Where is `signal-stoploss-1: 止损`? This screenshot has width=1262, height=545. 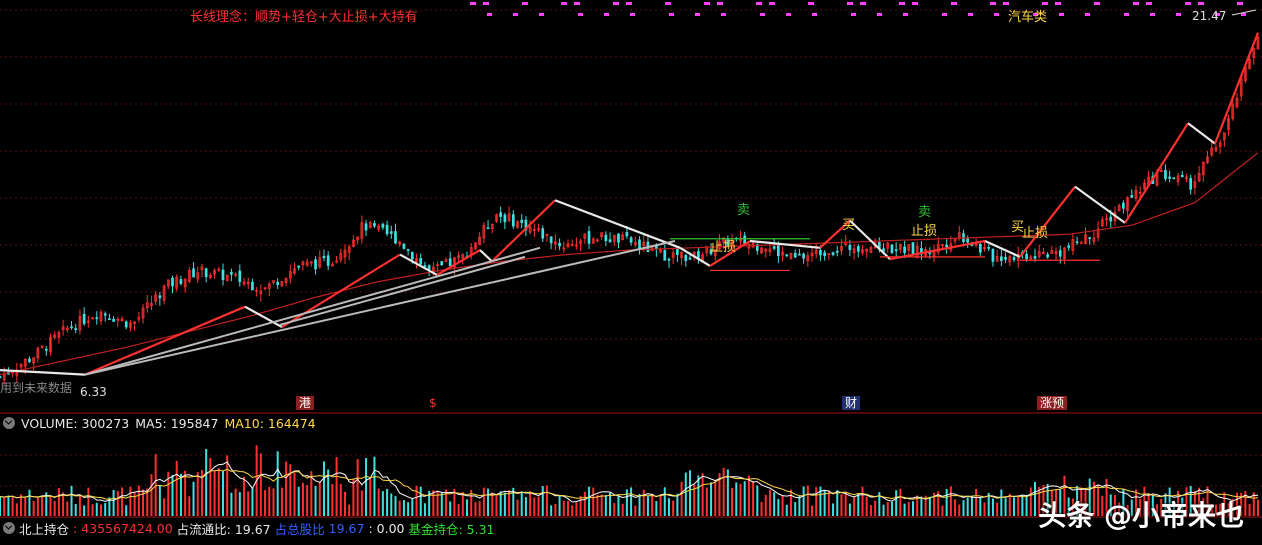 signal-stoploss-1: 止损 is located at coordinates (723, 247).